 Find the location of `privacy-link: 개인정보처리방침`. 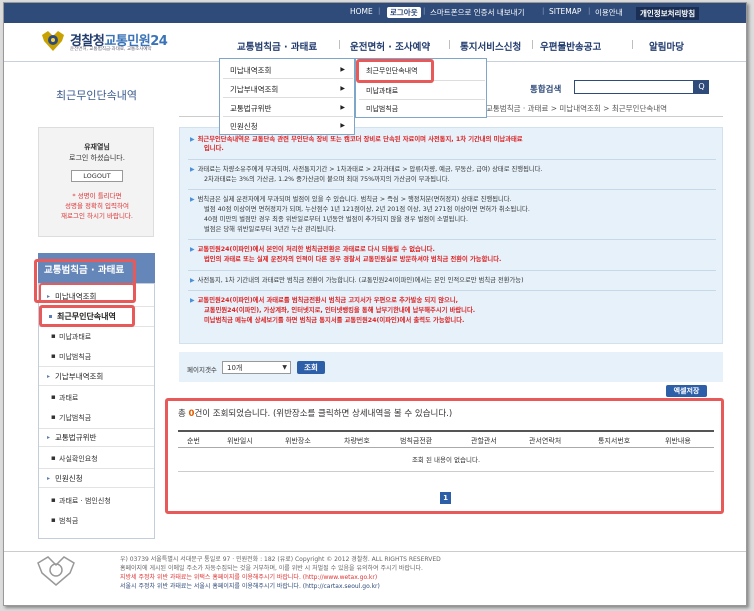

privacy-link: 개인정보처리방침 is located at coordinates (668, 13).